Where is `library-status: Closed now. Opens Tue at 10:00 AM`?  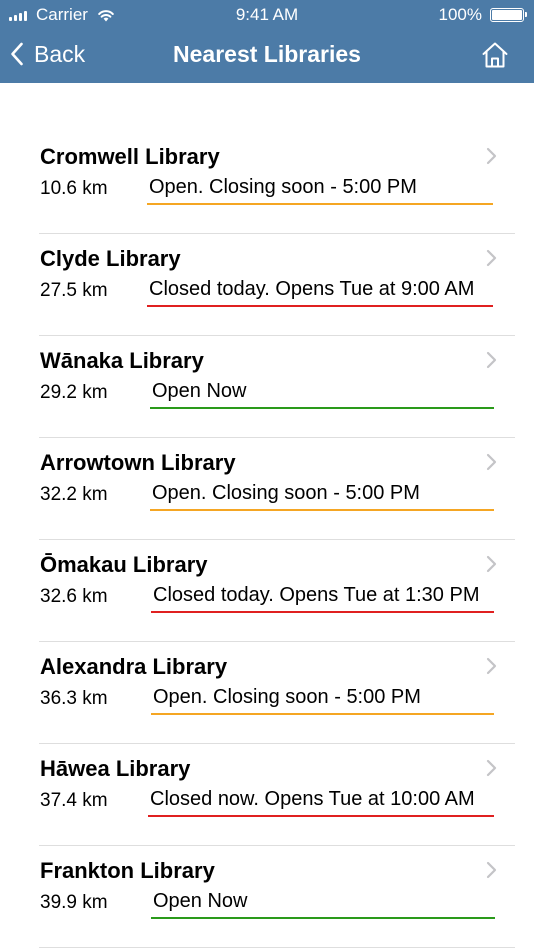 library-status: Closed now. Opens Tue at 10:00 AM is located at coordinates (321, 802).